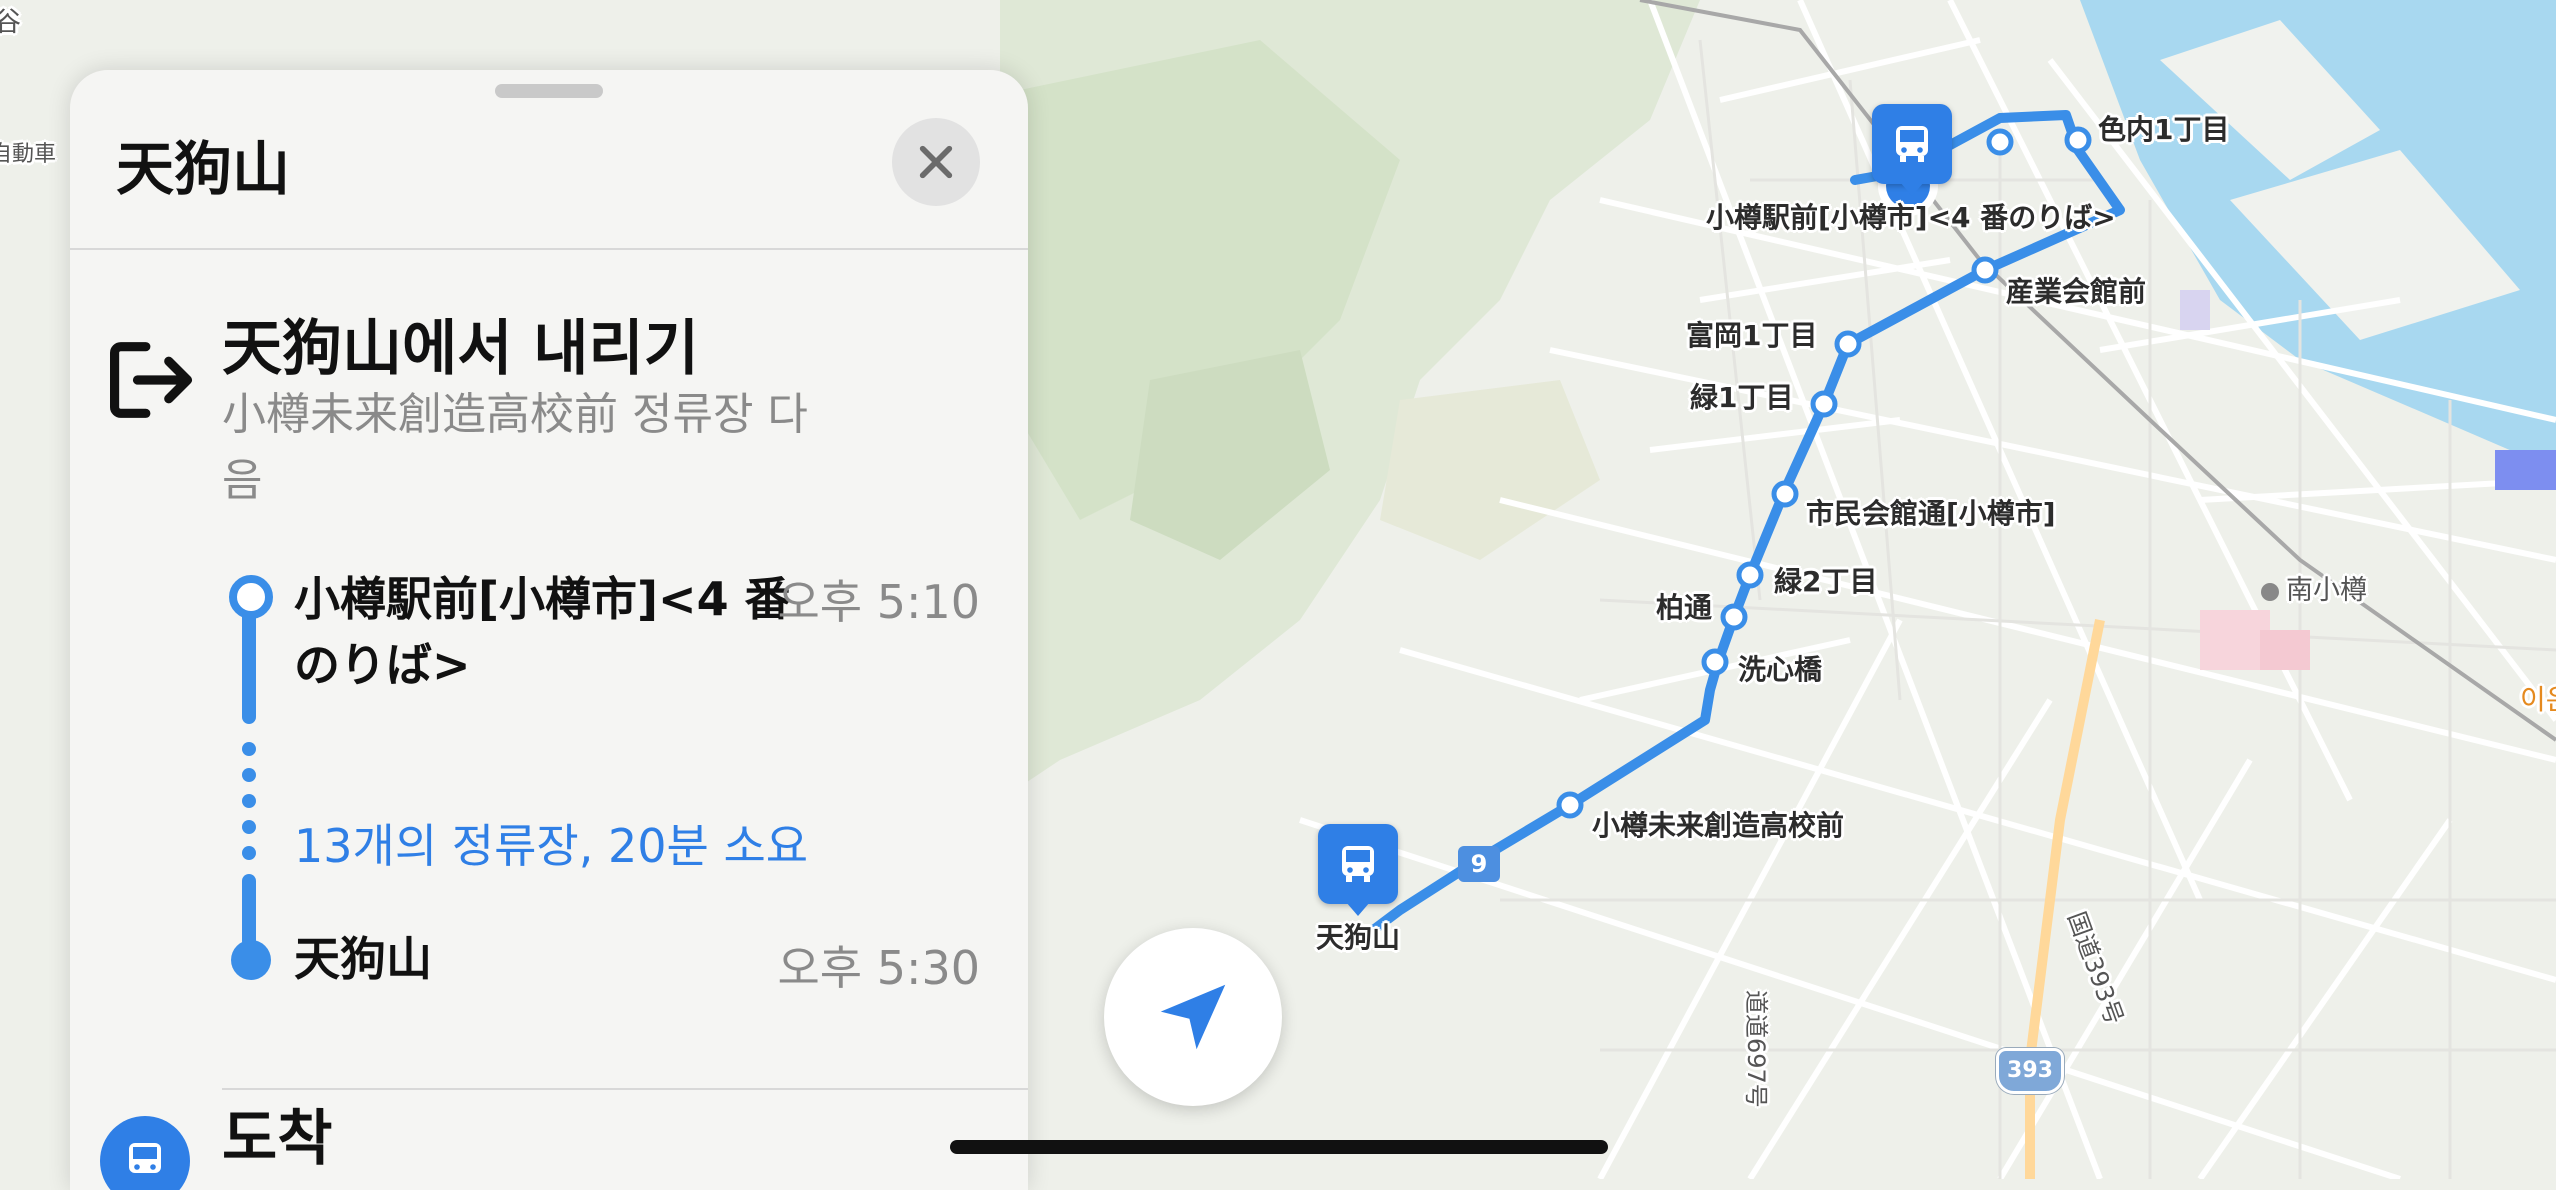 This screenshot has height=1190, width=2556. Describe the element at coordinates (2163, 128) in the screenshot. I see `map-label-shikinai: 色内1丁目` at that location.